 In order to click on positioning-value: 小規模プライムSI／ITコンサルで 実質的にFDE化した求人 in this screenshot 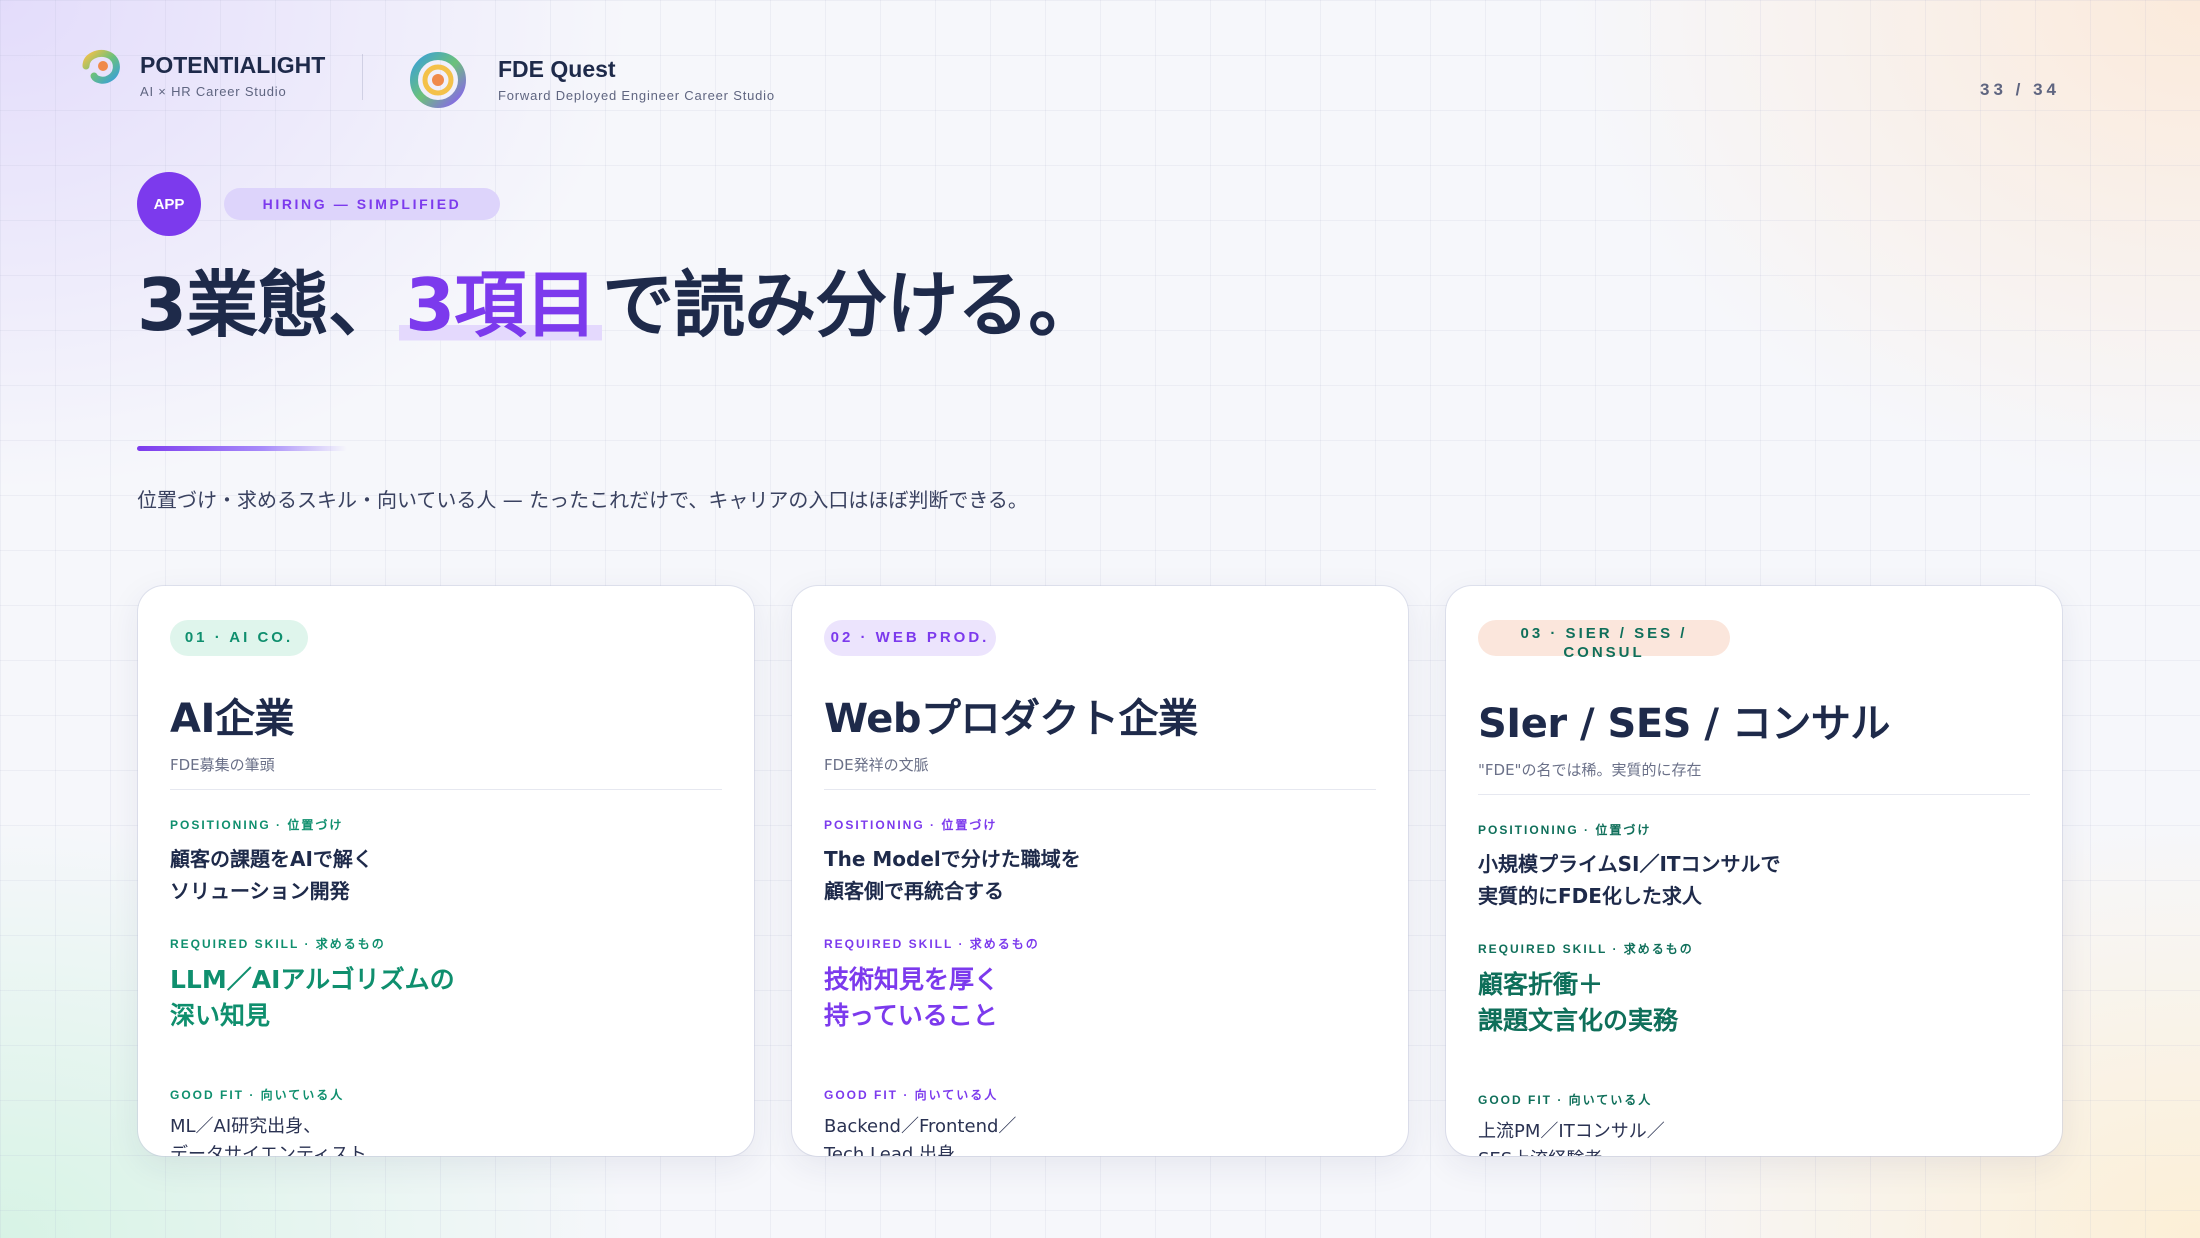, I will do `click(1754, 880)`.